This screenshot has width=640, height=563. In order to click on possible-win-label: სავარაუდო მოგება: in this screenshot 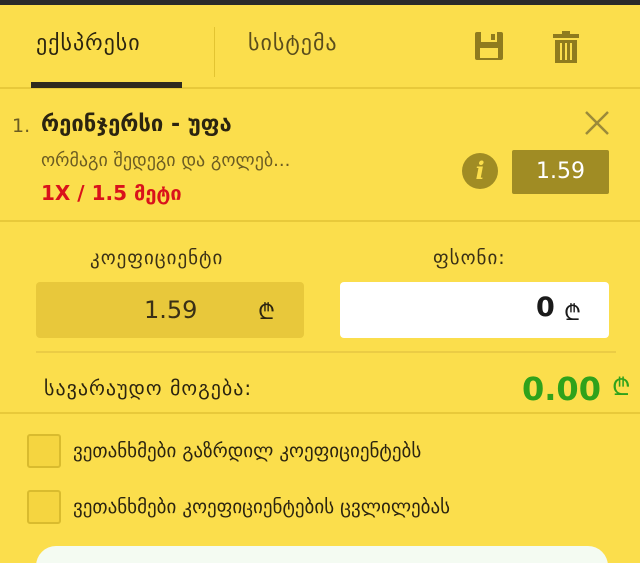, I will do `click(148, 388)`.